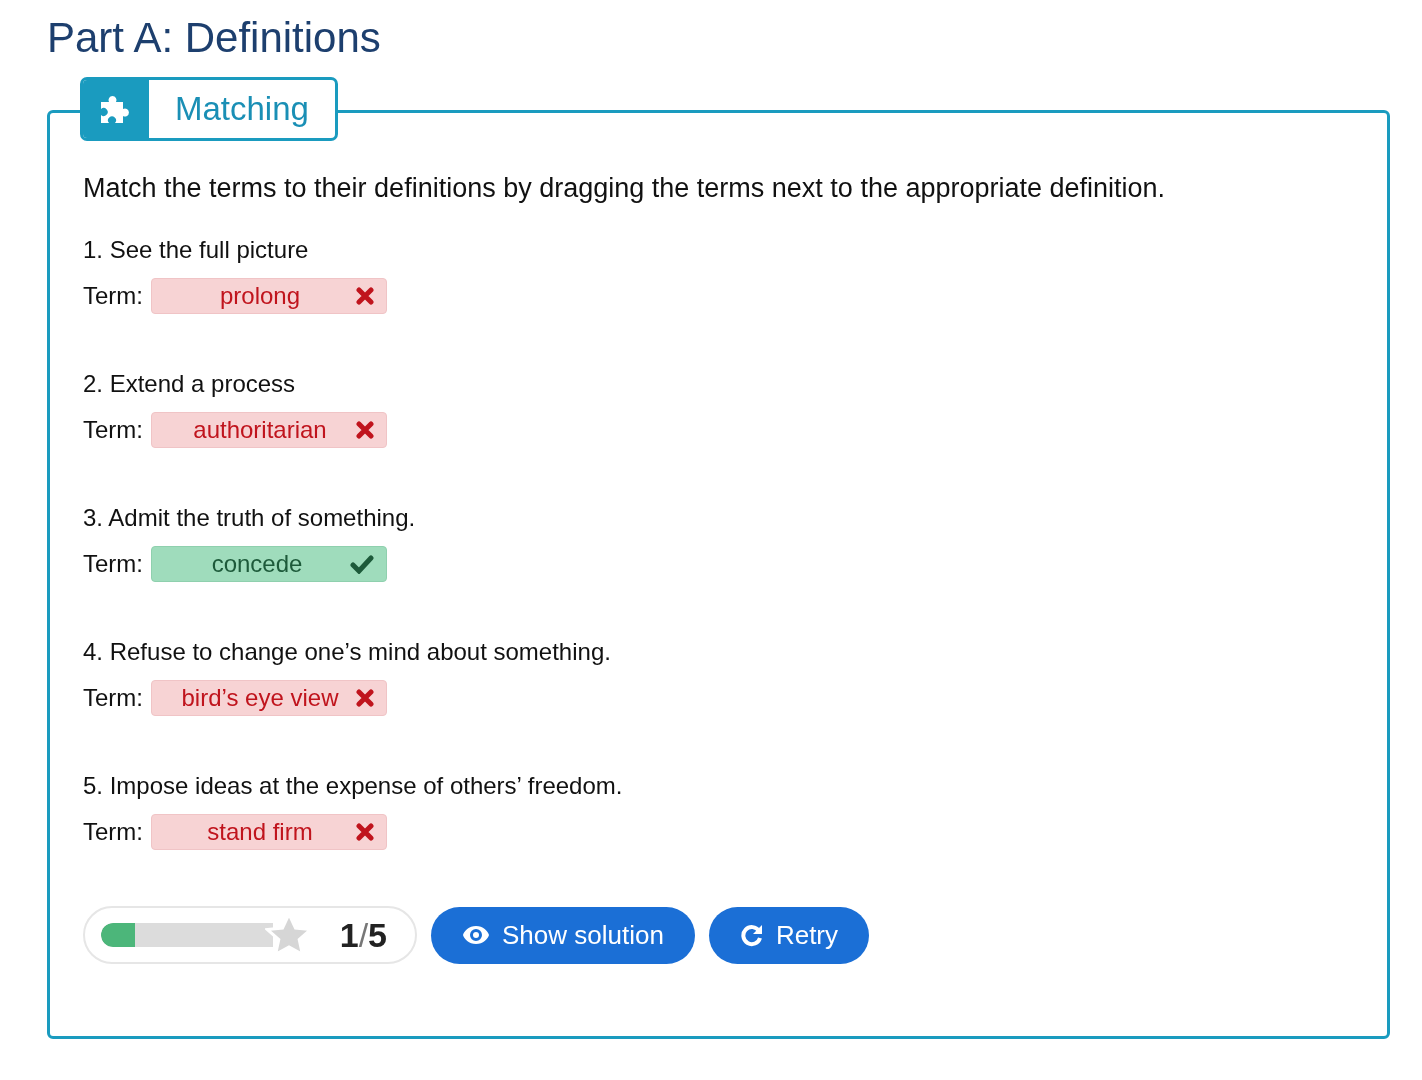  What do you see at coordinates (362, 564) in the screenshot?
I see `check-icon` at bounding box center [362, 564].